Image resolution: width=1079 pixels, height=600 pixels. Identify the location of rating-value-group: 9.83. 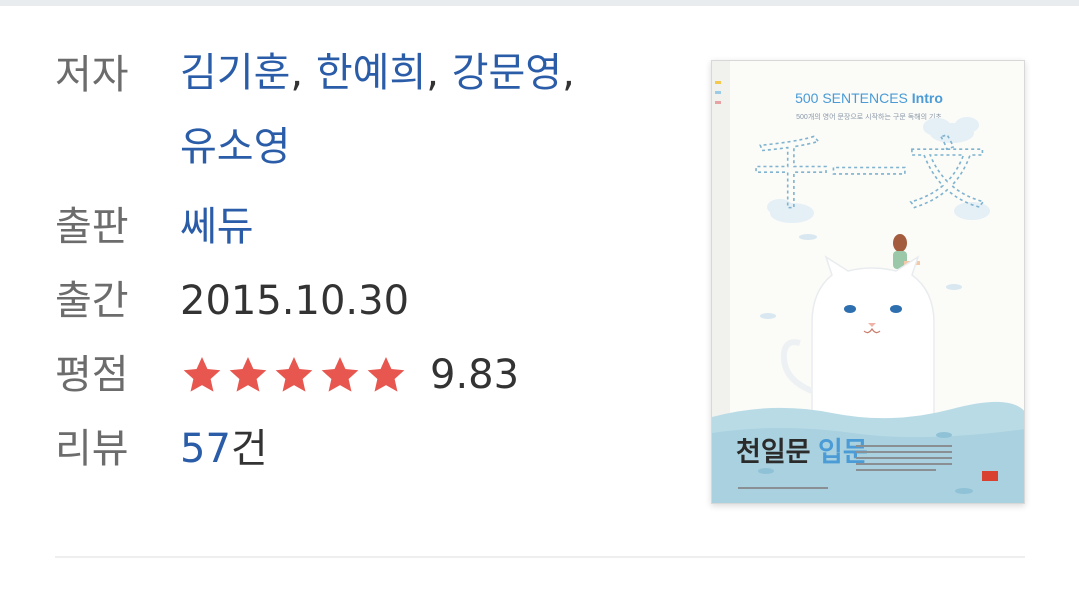
(349, 375).